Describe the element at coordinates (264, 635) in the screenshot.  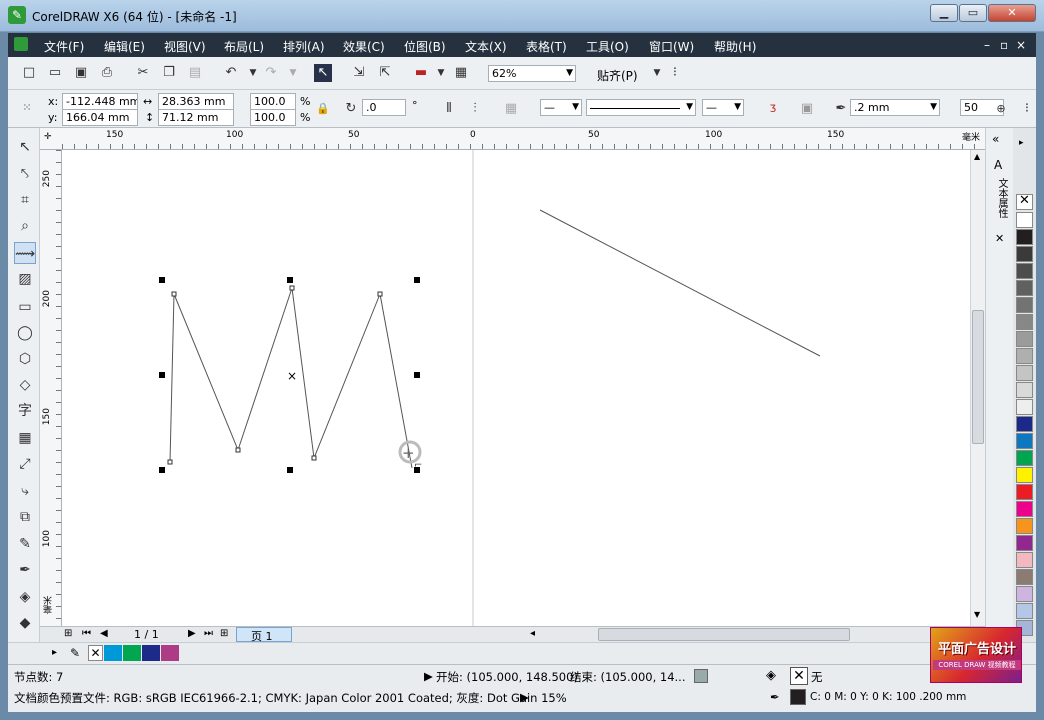
I see `page-tab-1: 页 1` at that location.